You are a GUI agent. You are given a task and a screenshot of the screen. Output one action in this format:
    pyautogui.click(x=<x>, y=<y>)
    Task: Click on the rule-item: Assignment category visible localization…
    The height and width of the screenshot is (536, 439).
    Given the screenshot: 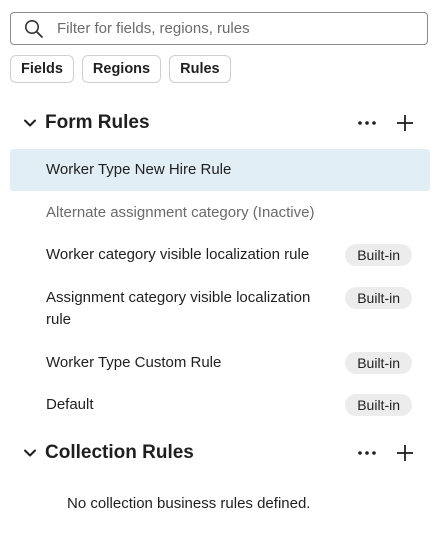 What is the action you would take?
    pyautogui.click(x=220, y=309)
    